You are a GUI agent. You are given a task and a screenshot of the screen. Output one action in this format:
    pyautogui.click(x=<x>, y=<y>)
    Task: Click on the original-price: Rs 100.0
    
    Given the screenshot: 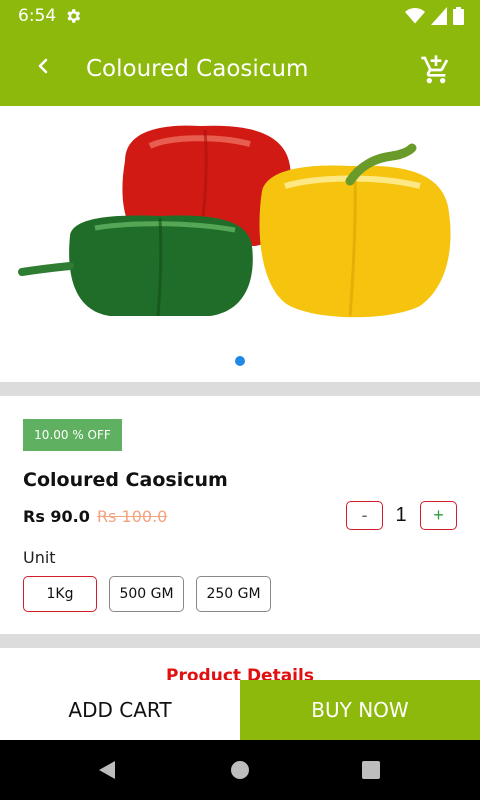 What is the action you would take?
    pyautogui.click(x=132, y=516)
    